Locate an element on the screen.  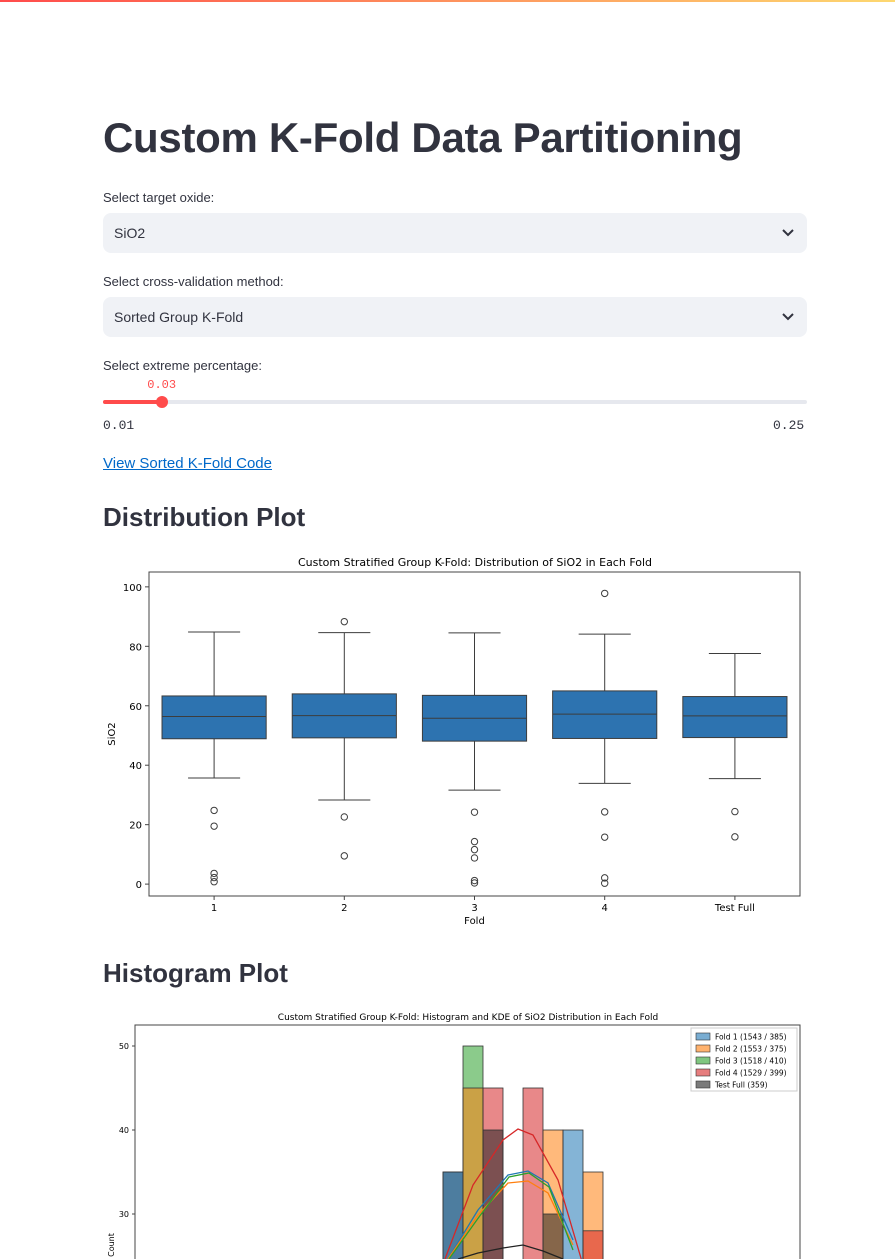
legend-label: Fold 1 (1543 / 385) is located at coordinates (751, 1037).